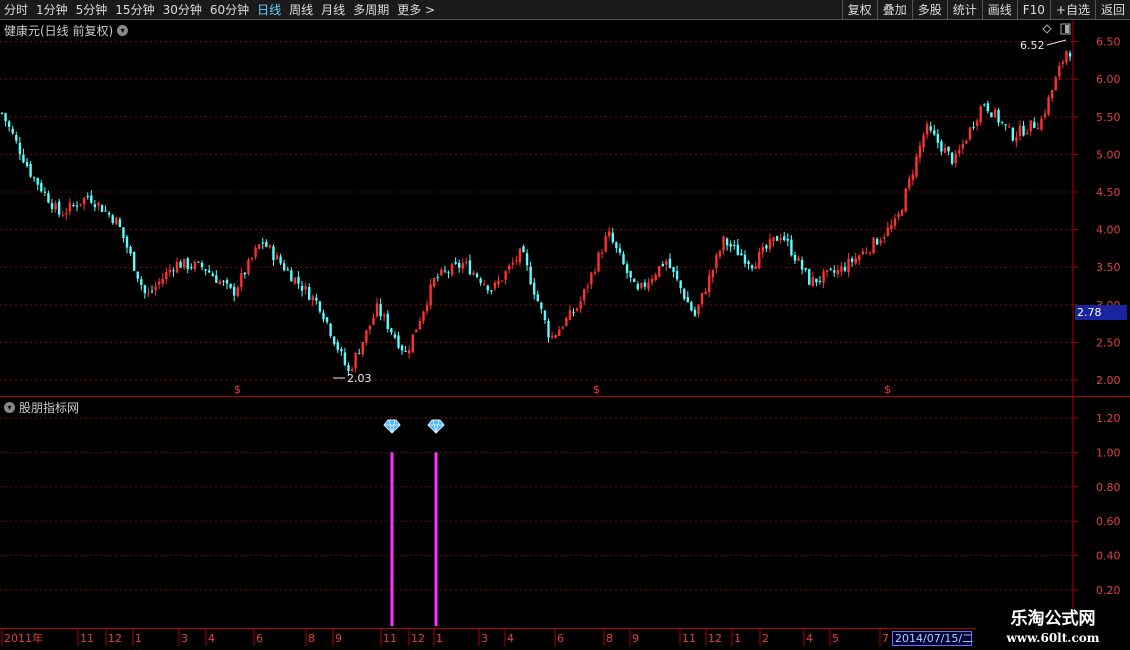 The image size is (1130, 650). What do you see at coordinates (1067, 29) in the screenshot?
I see `panel-toggle-icon-fill` at bounding box center [1067, 29].